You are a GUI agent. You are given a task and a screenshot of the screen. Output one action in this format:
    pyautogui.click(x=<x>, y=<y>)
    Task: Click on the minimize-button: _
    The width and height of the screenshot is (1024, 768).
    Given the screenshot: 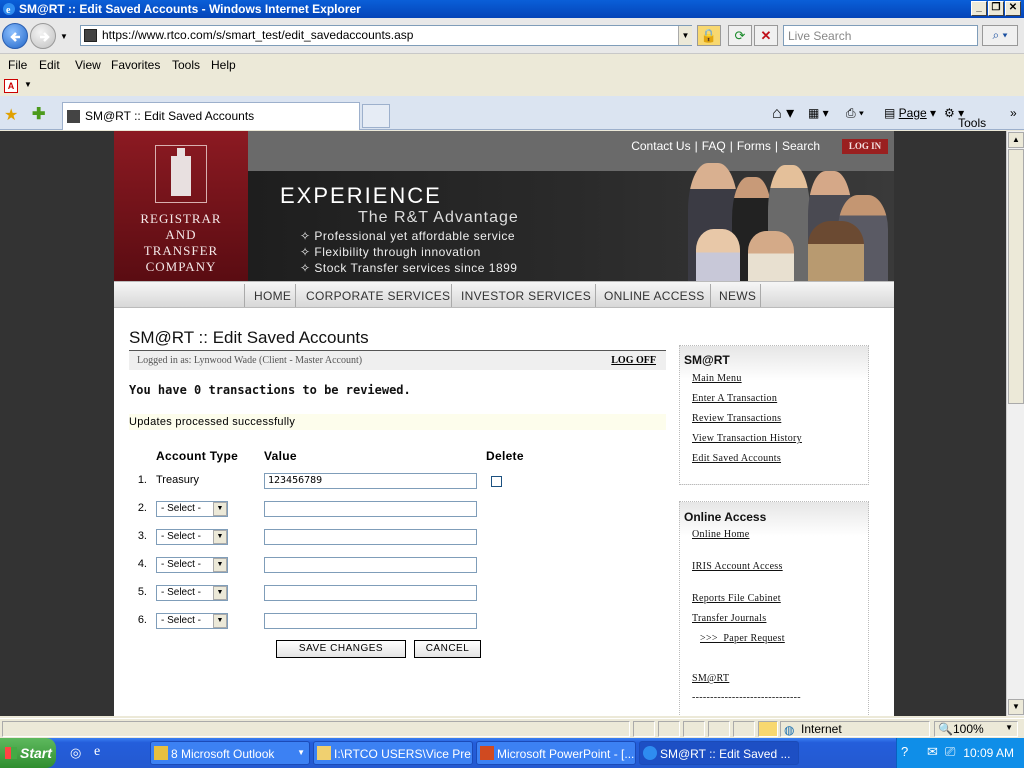 What is the action you would take?
    pyautogui.click(x=979, y=8)
    